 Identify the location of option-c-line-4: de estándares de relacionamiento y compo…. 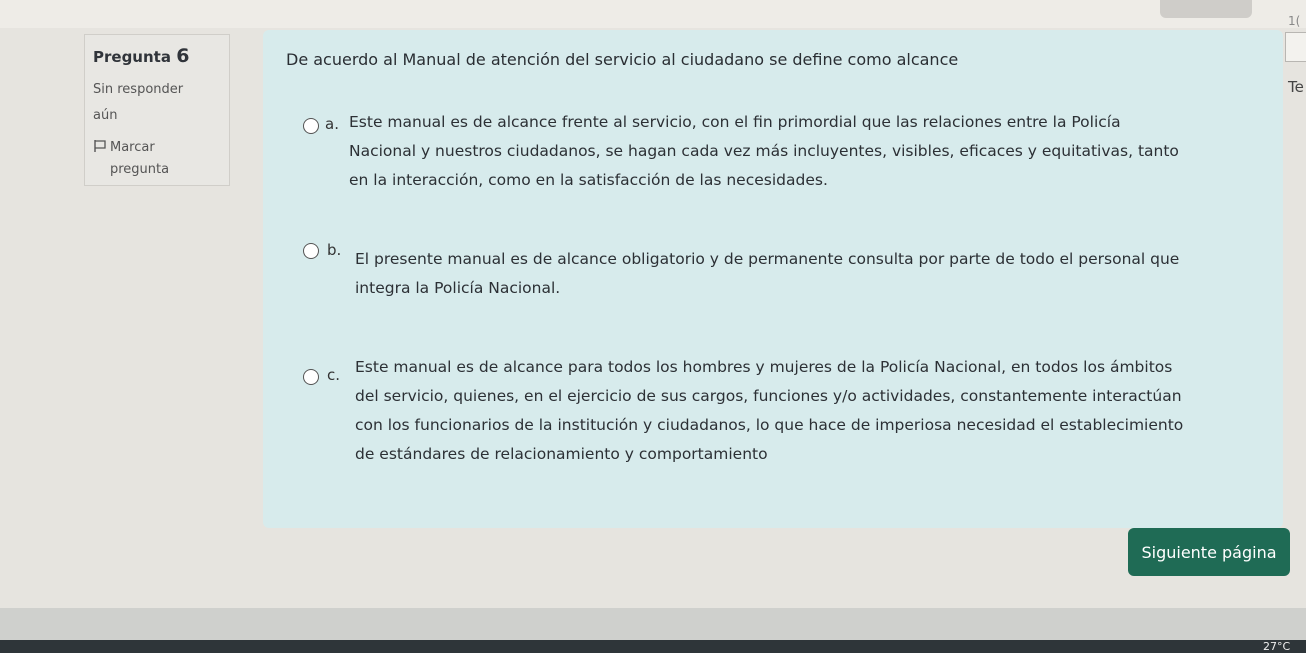
(561, 454).